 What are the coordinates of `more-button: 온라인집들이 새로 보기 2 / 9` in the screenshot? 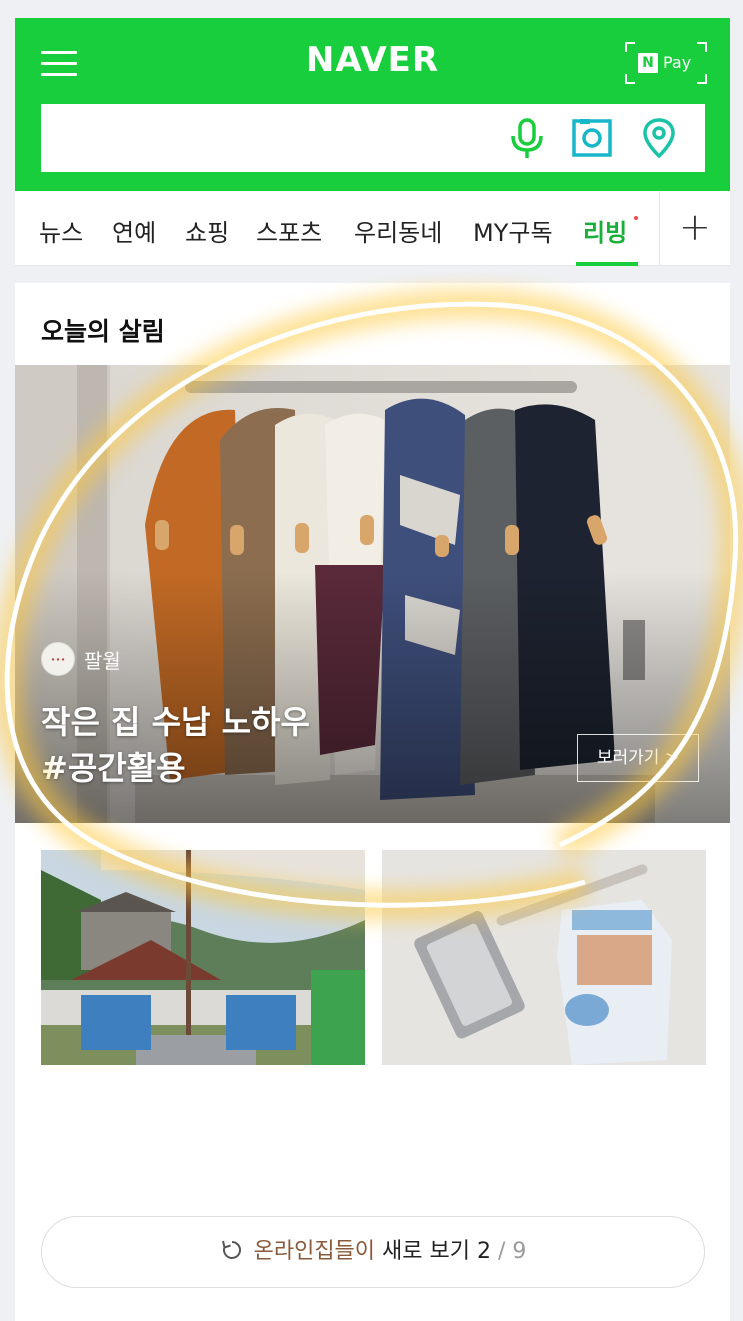 It's located at (373, 1252).